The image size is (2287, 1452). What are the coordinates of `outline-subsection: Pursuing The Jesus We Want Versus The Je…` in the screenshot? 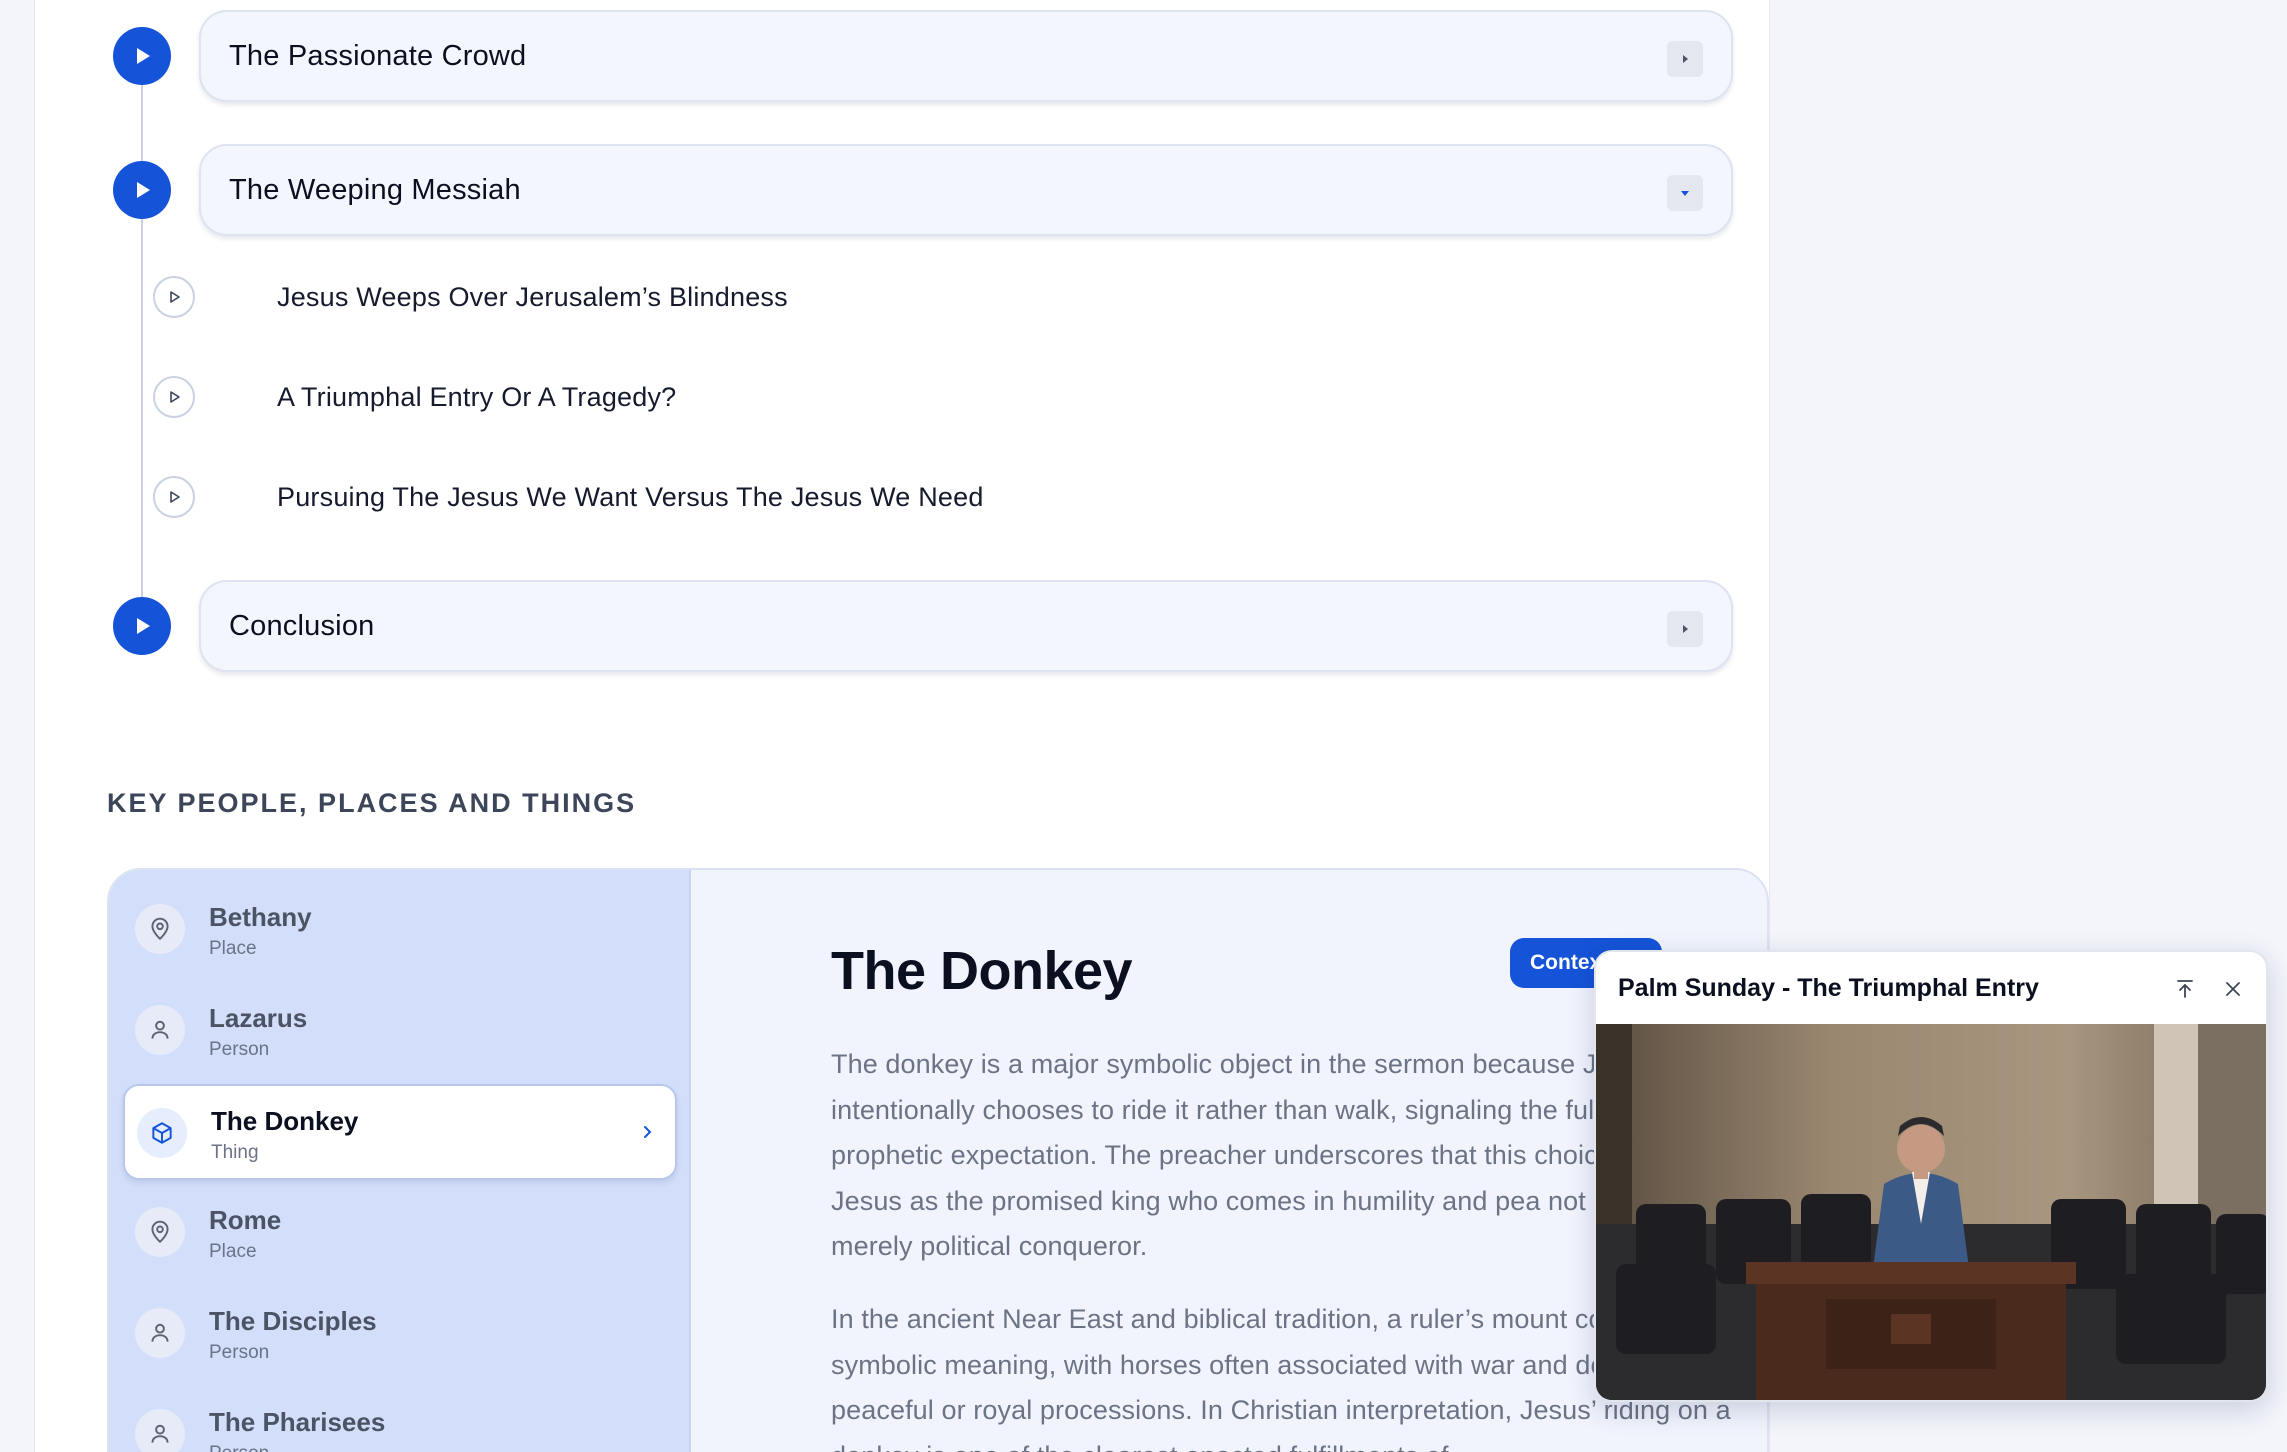 It's located at (819, 496).